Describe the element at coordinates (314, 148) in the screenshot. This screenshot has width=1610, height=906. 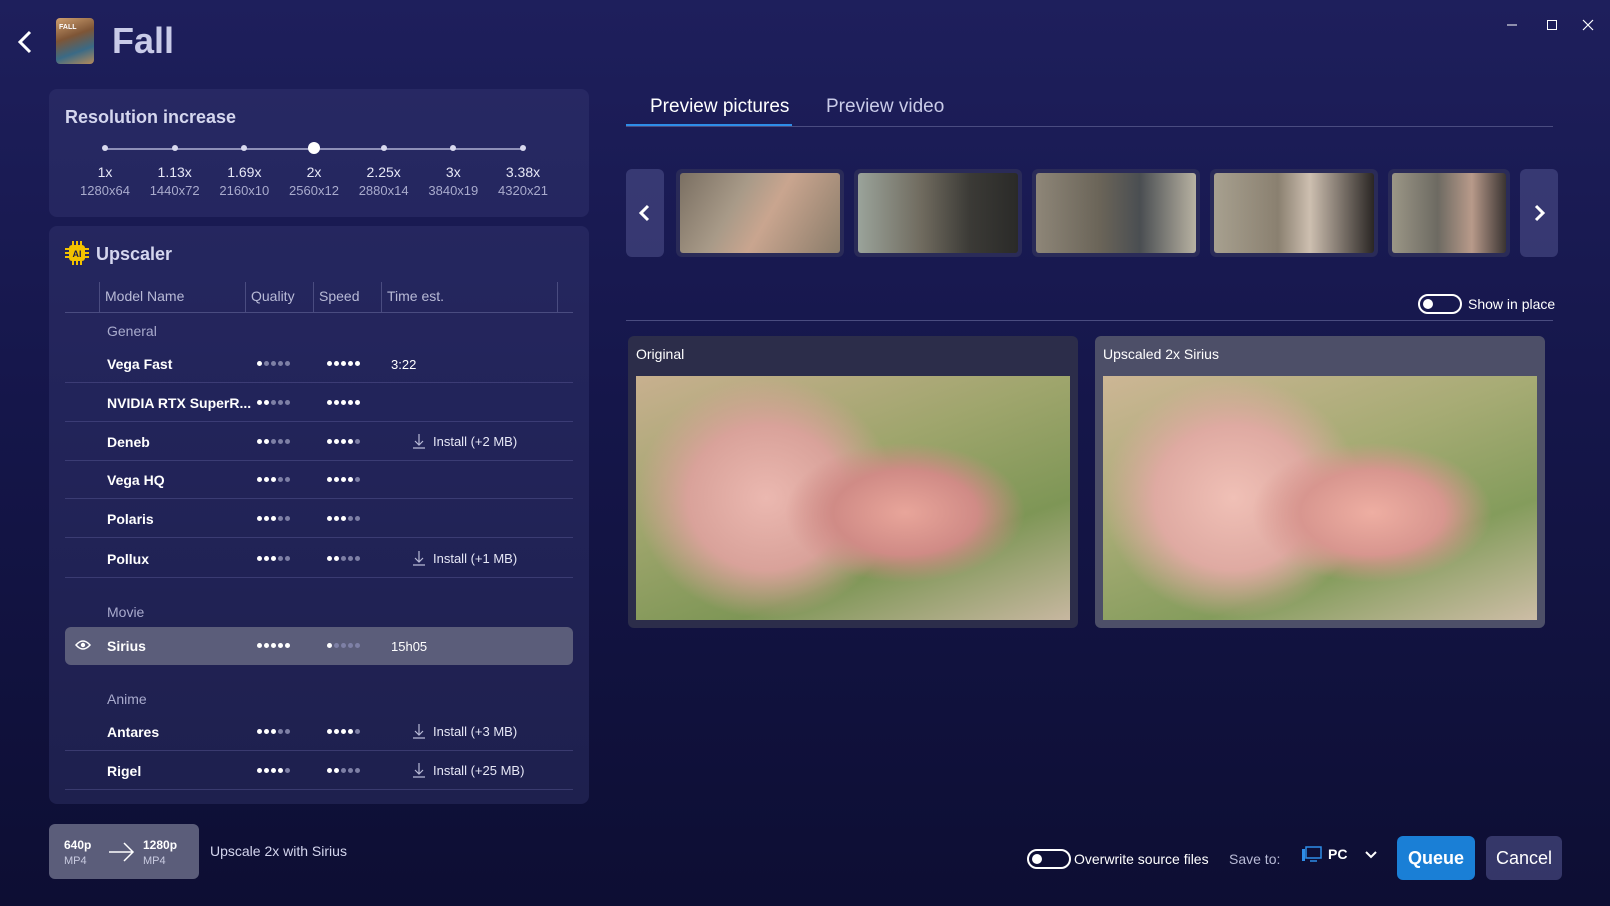
I see `slider-knob` at that location.